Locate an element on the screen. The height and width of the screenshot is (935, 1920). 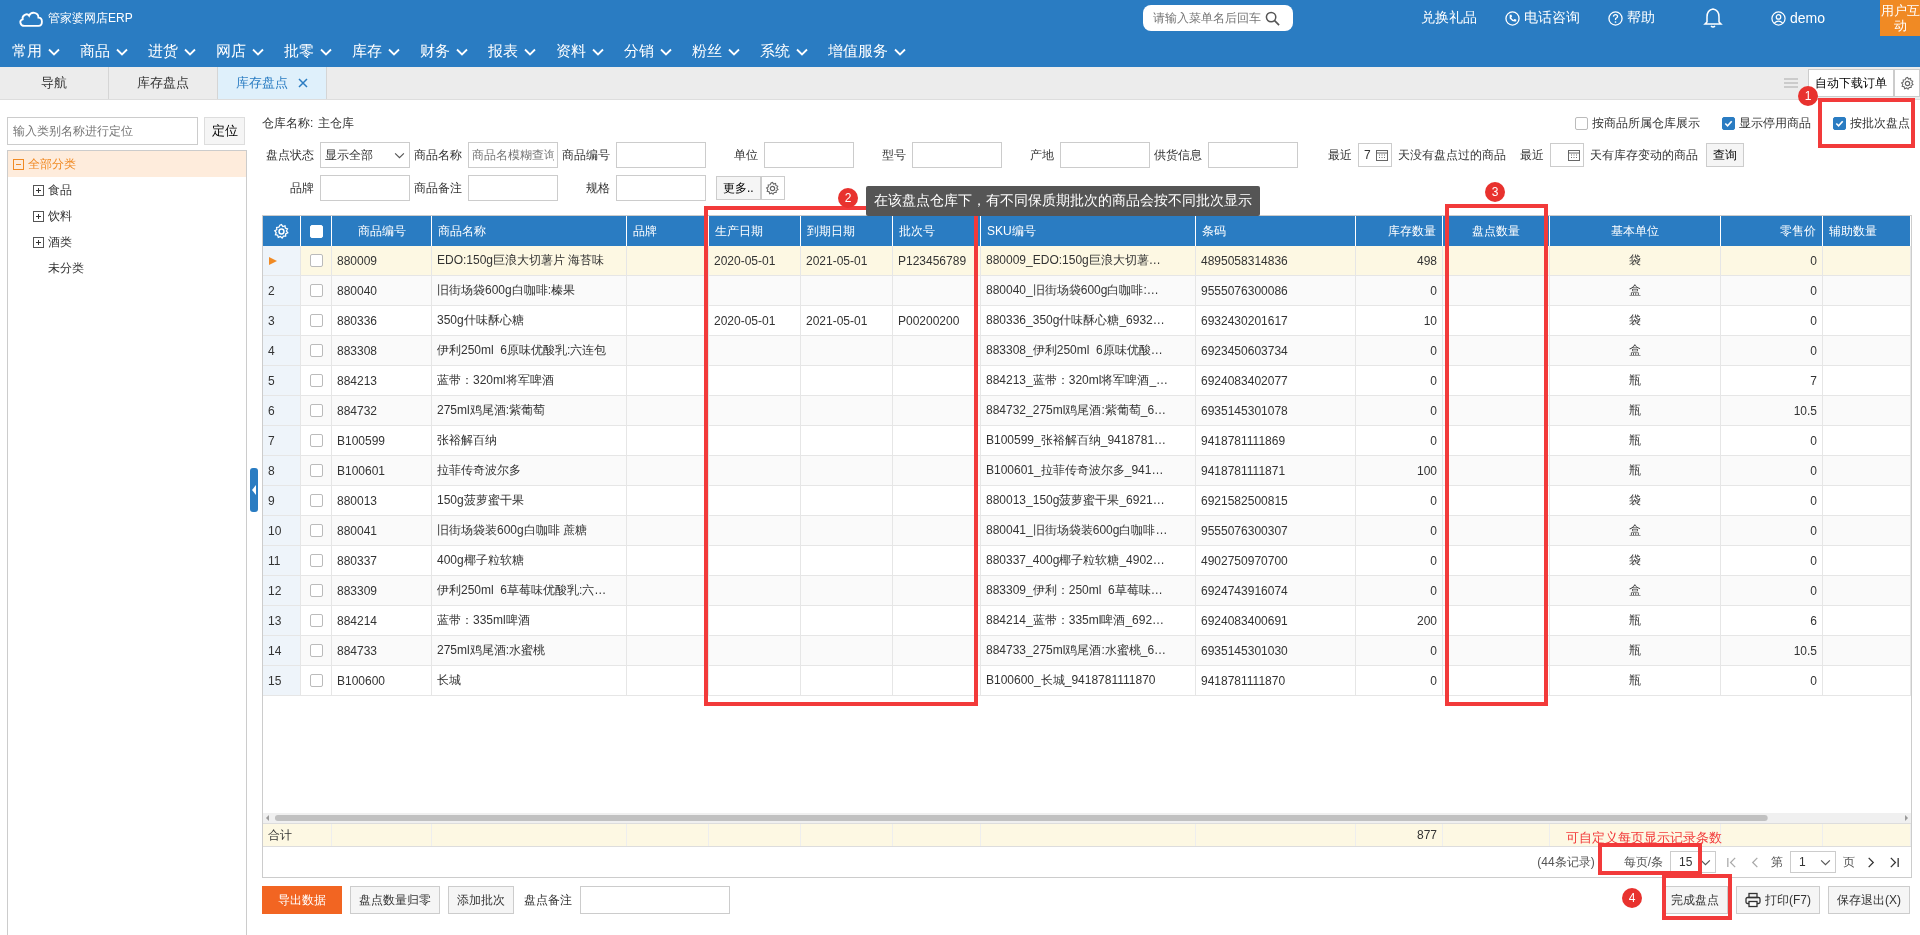
column-header: 商品编号 is located at coordinates (381, 231).